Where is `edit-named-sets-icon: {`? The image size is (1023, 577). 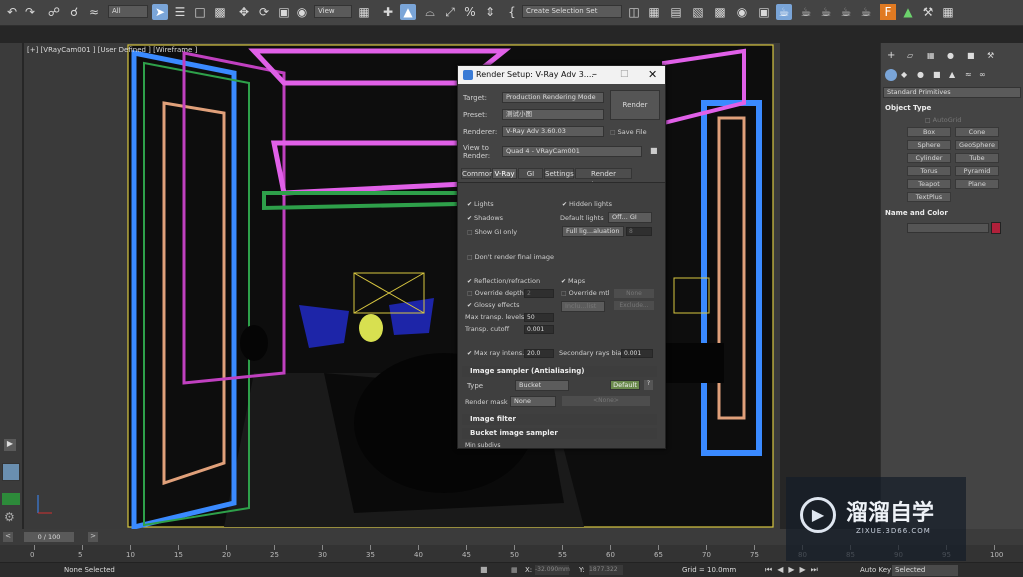
edit-named-sets-icon: { is located at coordinates (512, 12).